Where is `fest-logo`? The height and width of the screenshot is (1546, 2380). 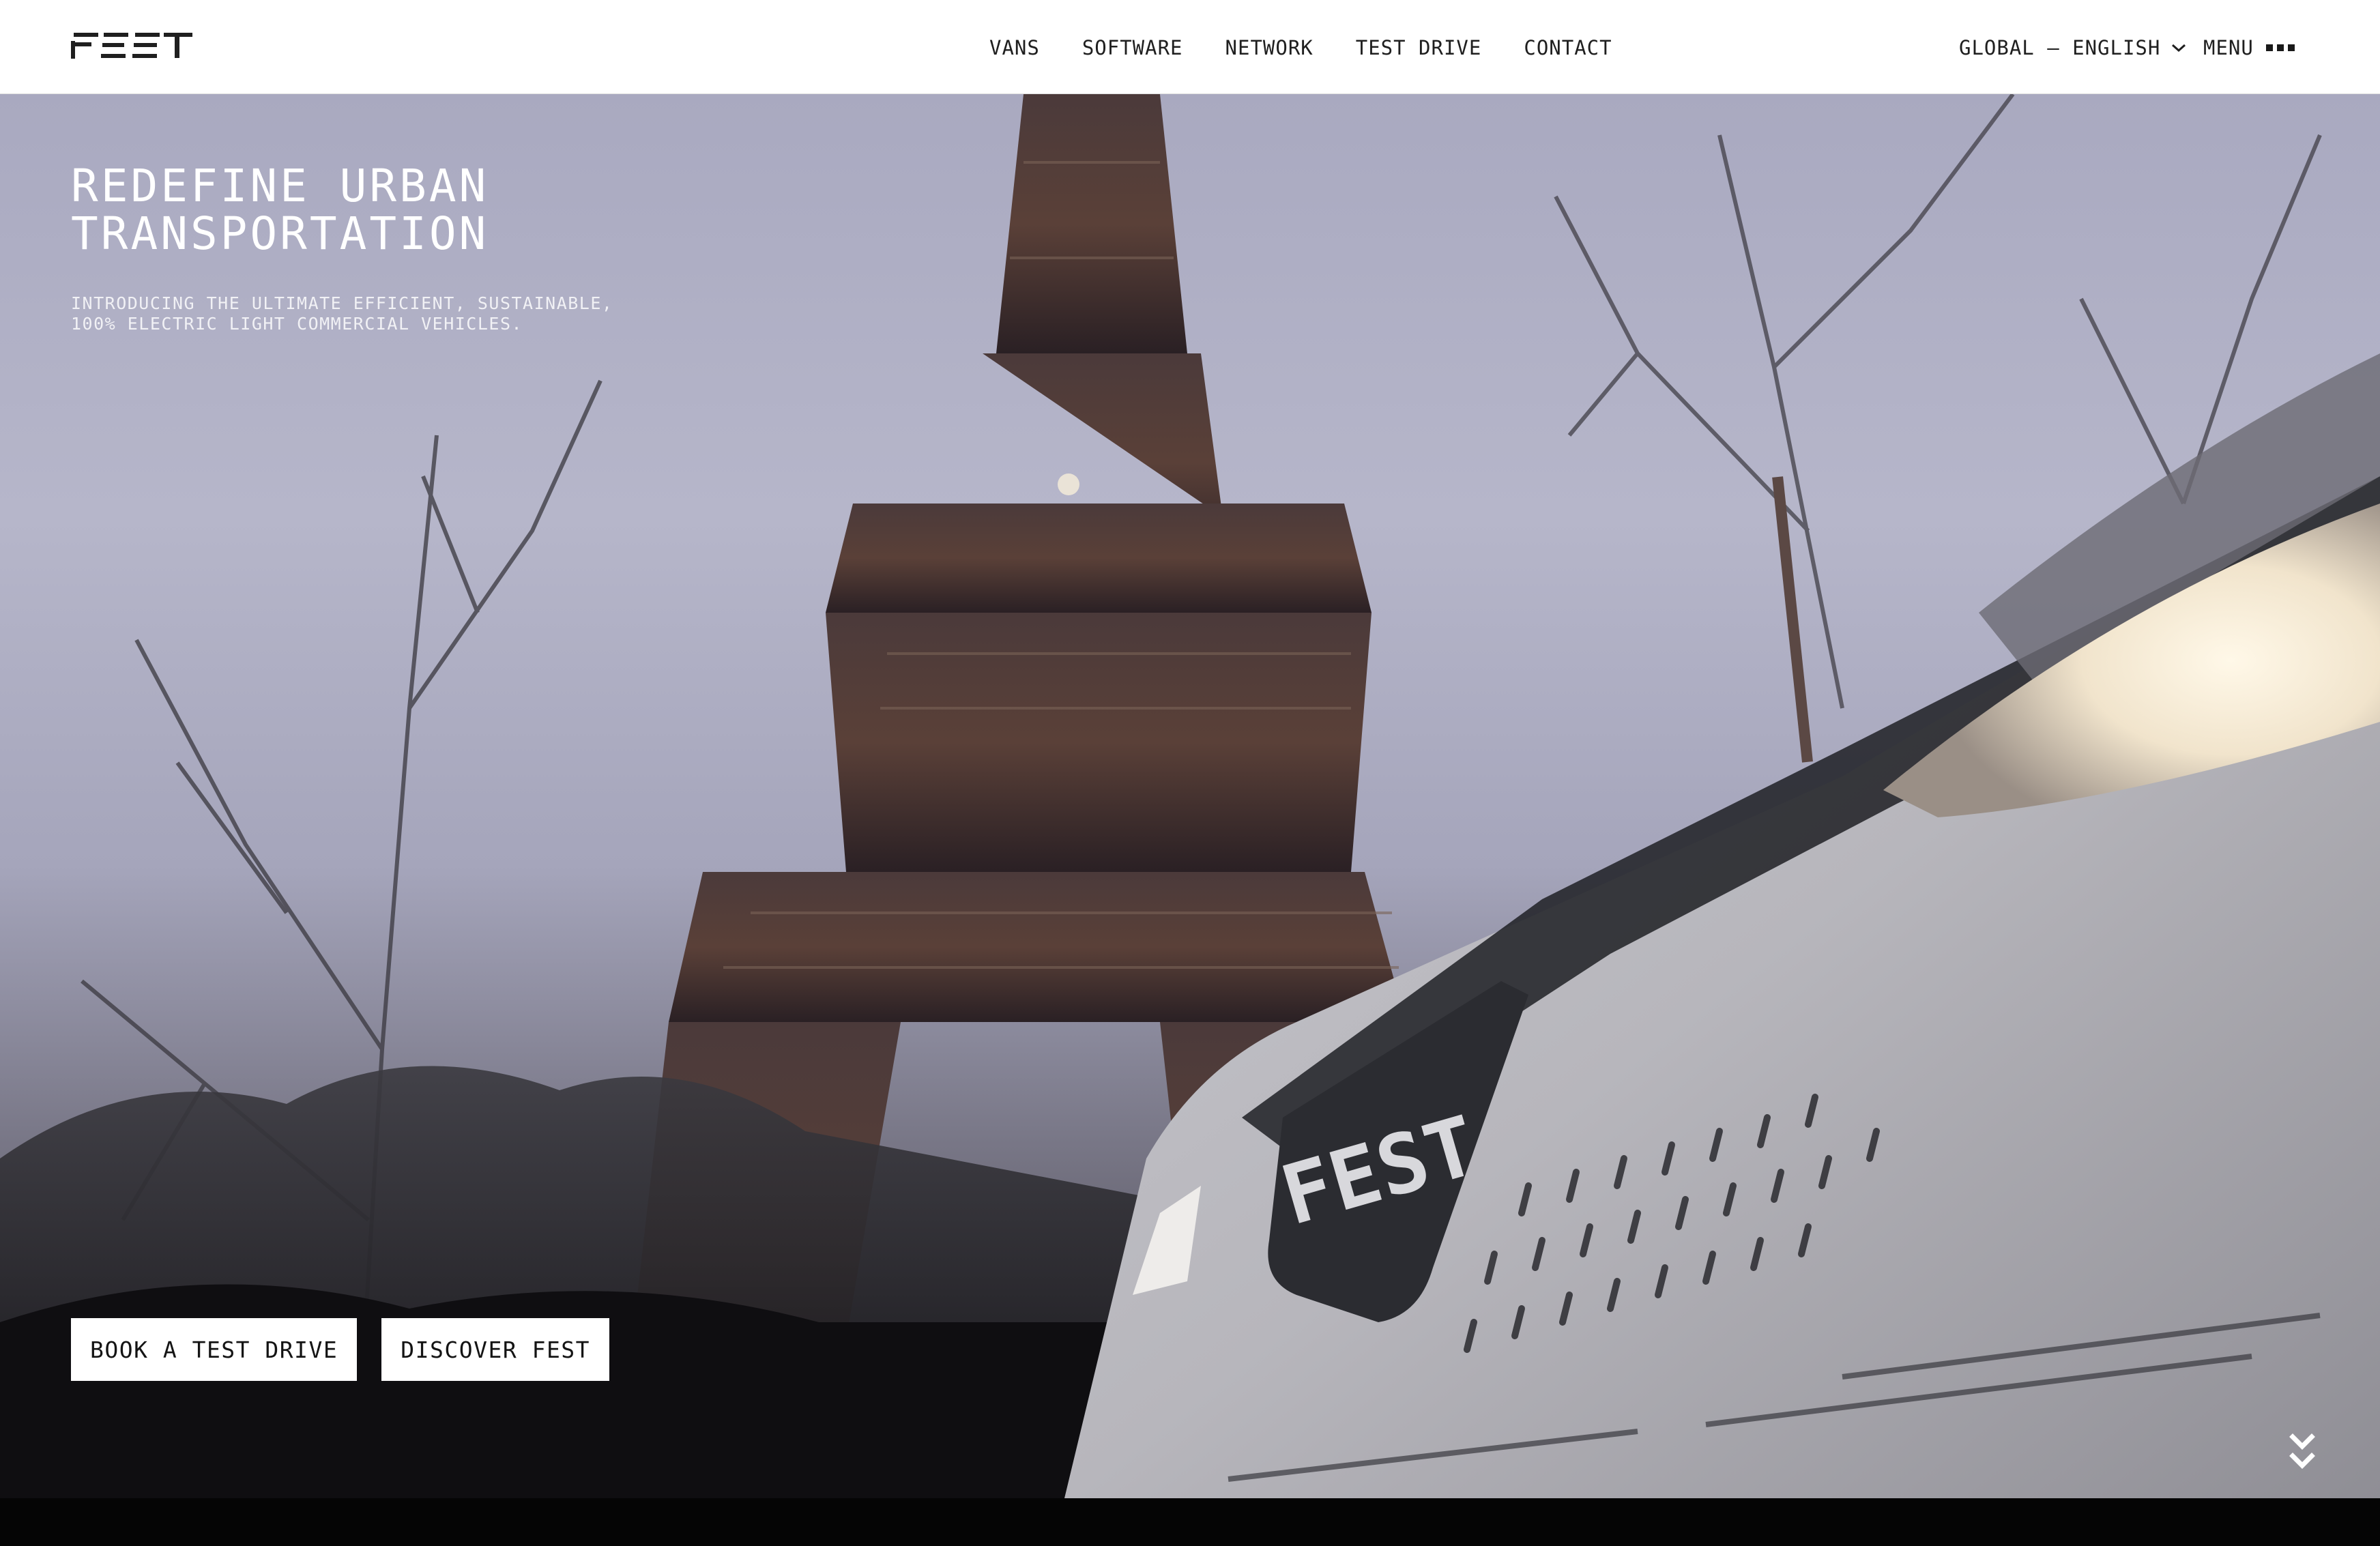 fest-logo is located at coordinates (132, 45).